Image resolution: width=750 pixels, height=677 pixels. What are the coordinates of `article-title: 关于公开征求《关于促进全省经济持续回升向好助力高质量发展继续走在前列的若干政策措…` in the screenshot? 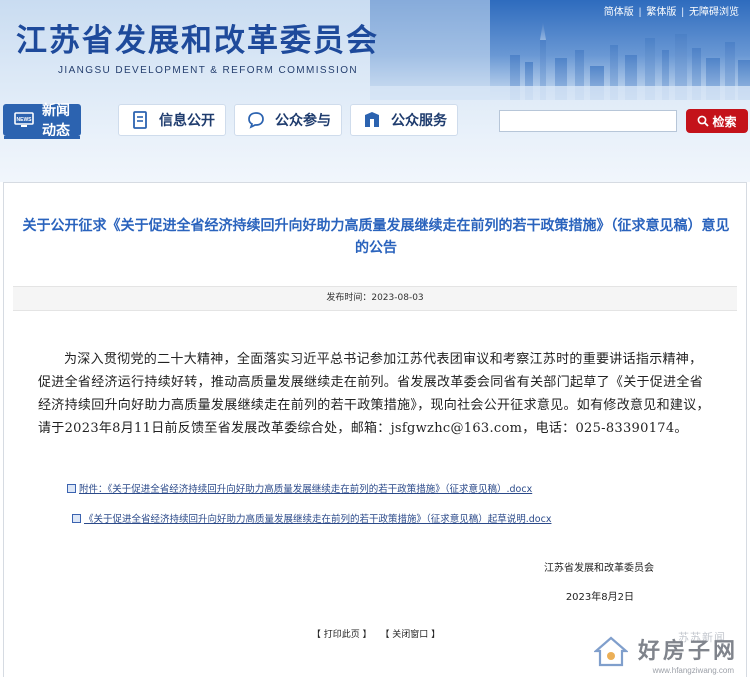 It's located at (376, 237).